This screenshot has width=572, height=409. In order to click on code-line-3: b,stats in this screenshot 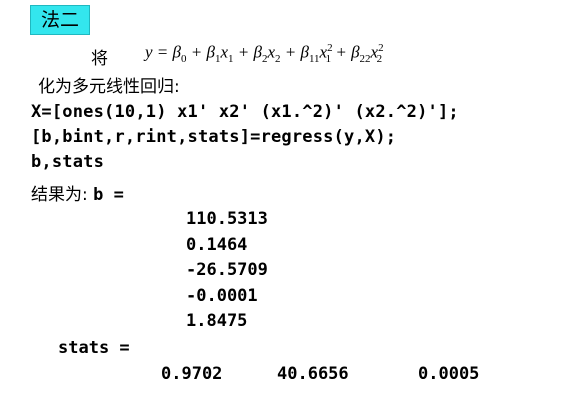, I will do `click(68, 162)`.